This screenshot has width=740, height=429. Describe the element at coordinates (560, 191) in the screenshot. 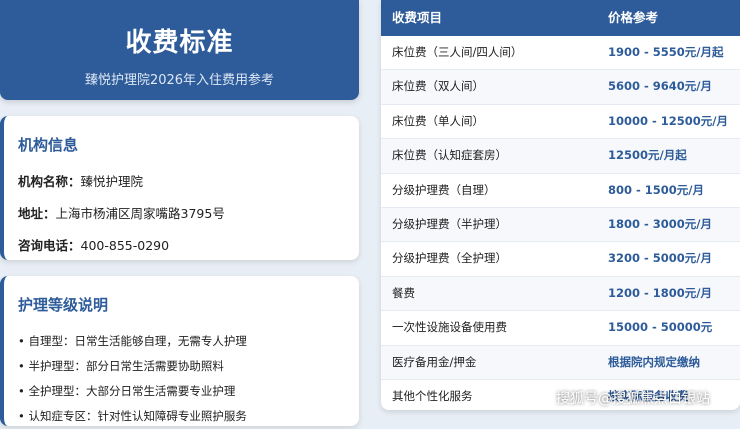

I see `table-row: 分级护理费（自理） 800 - 1500元/月` at that location.